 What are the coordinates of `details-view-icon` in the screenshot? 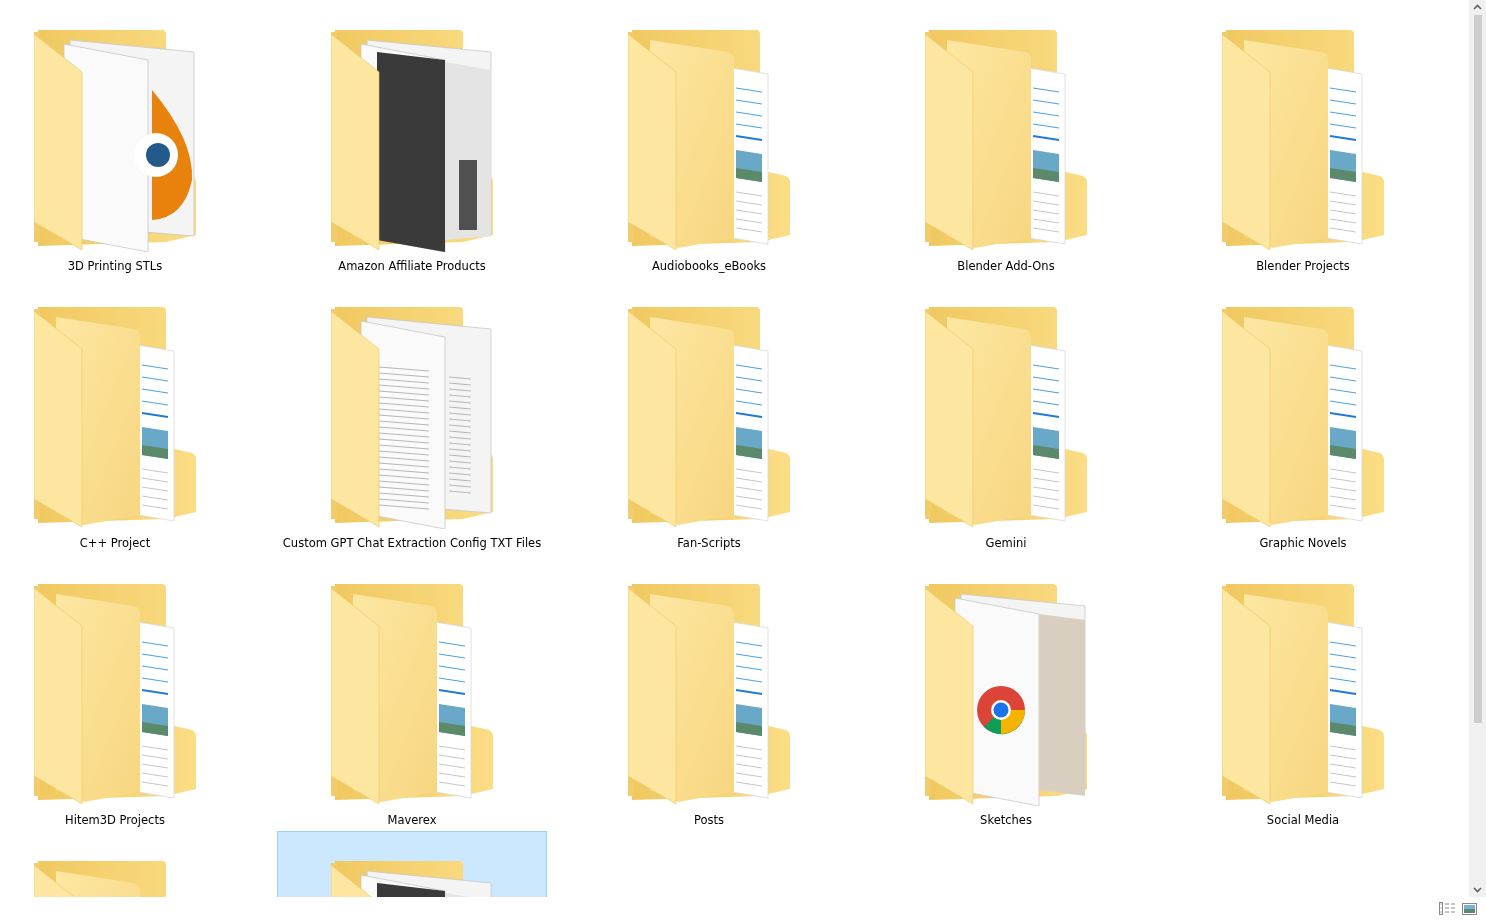 It's located at (1447, 908).